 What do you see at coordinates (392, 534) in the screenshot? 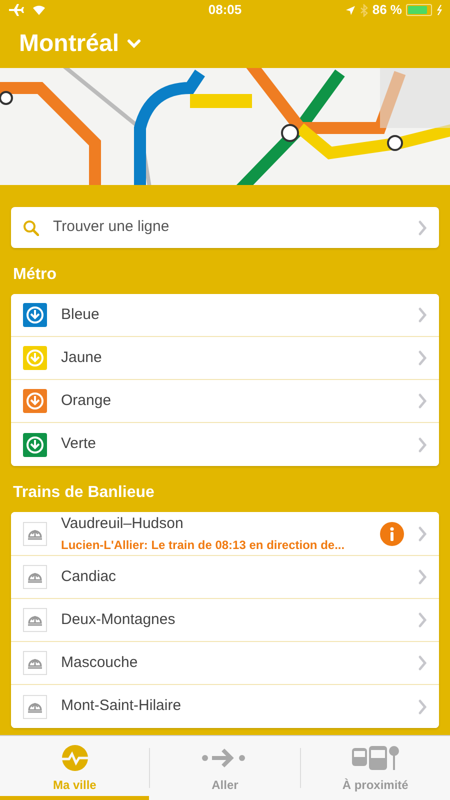
I see `info-icon` at bounding box center [392, 534].